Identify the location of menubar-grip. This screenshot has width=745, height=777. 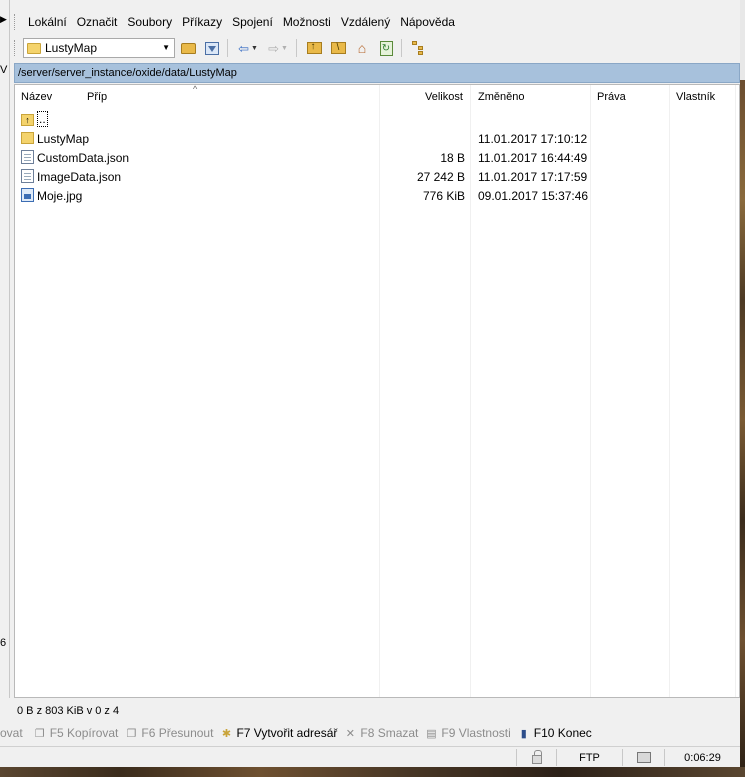
(15, 22).